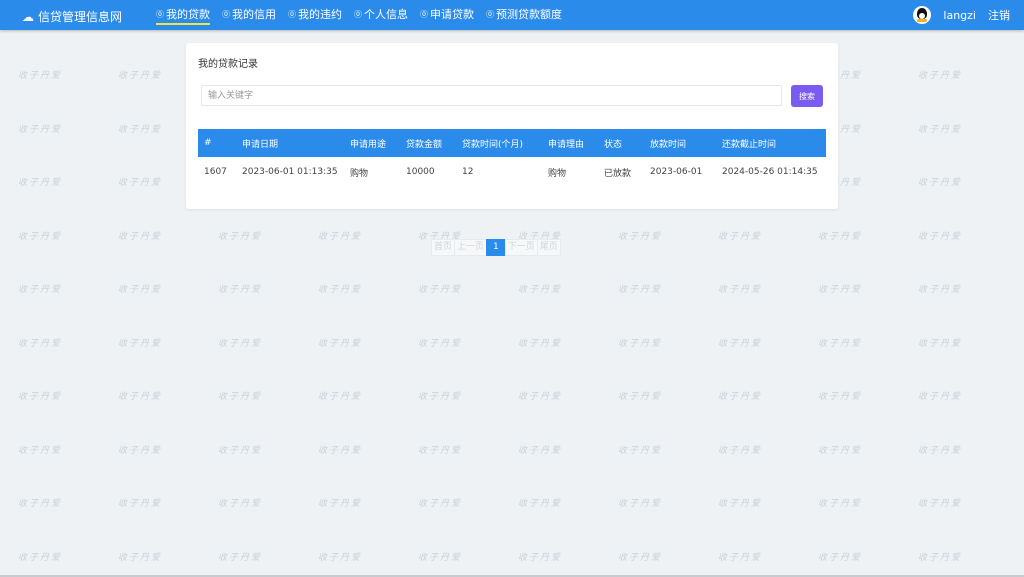  Describe the element at coordinates (491, 95) in the screenshot. I see `search-input` at that location.